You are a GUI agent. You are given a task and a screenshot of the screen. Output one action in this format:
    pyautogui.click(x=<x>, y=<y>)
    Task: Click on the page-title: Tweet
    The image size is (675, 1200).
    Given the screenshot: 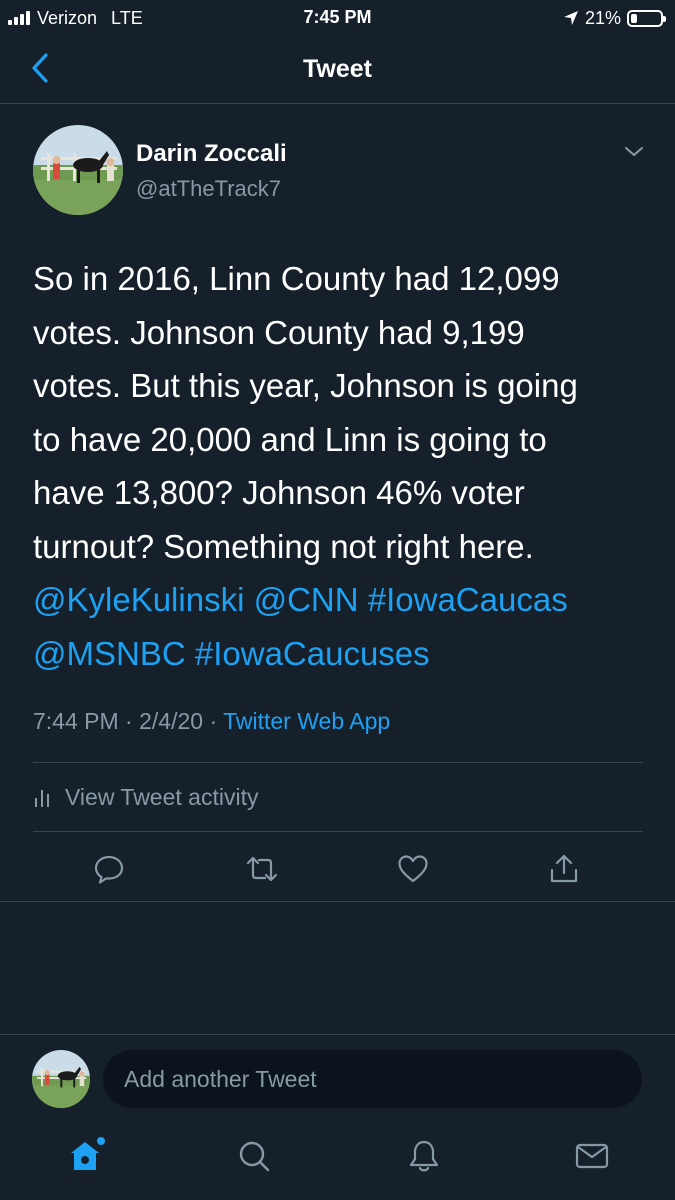 What is the action you would take?
    pyautogui.click(x=337, y=69)
    